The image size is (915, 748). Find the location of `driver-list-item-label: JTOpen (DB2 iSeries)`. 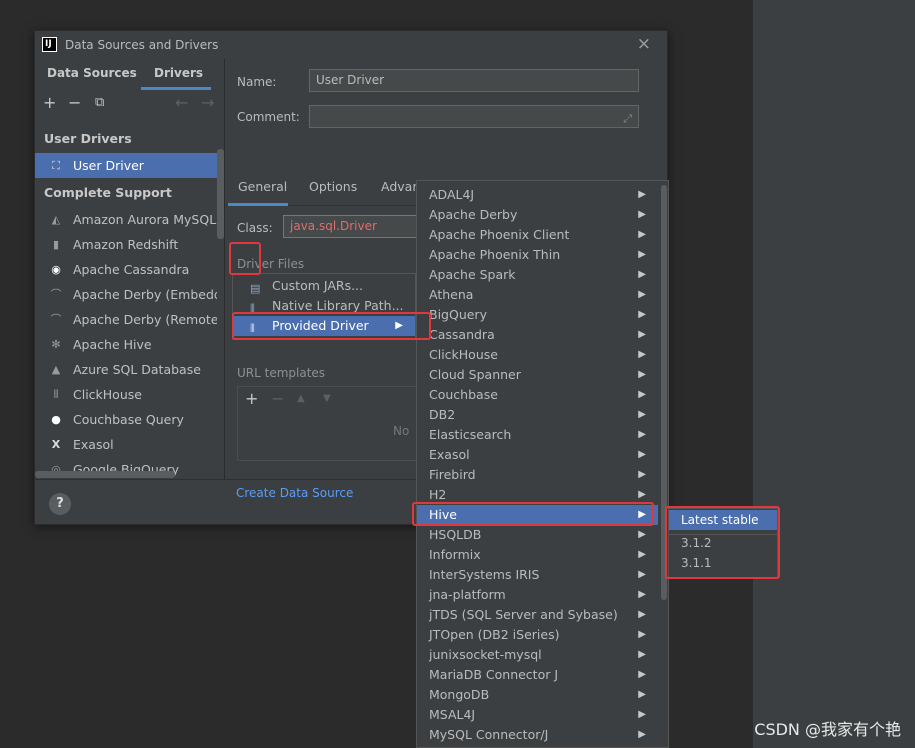

driver-list-item-label: JTOpen (DB2 iSeries) is located at coordinates (494, 634).